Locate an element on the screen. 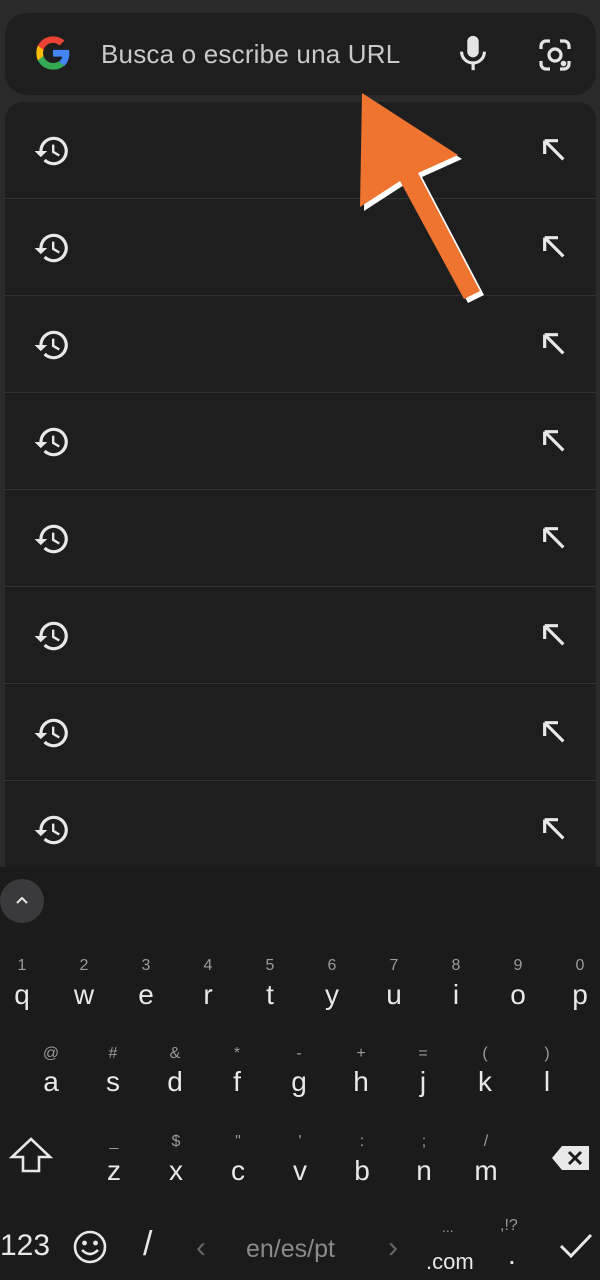  key-x: $ x is located at coordinates (176, 1168).